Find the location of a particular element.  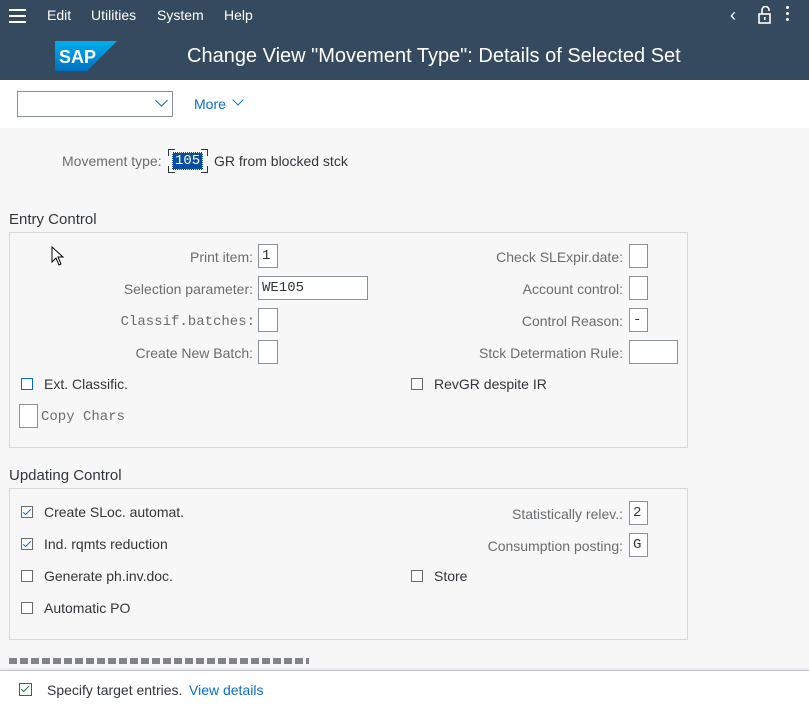

ind-rqmts-checkbox is located at coordinates (27, 544).